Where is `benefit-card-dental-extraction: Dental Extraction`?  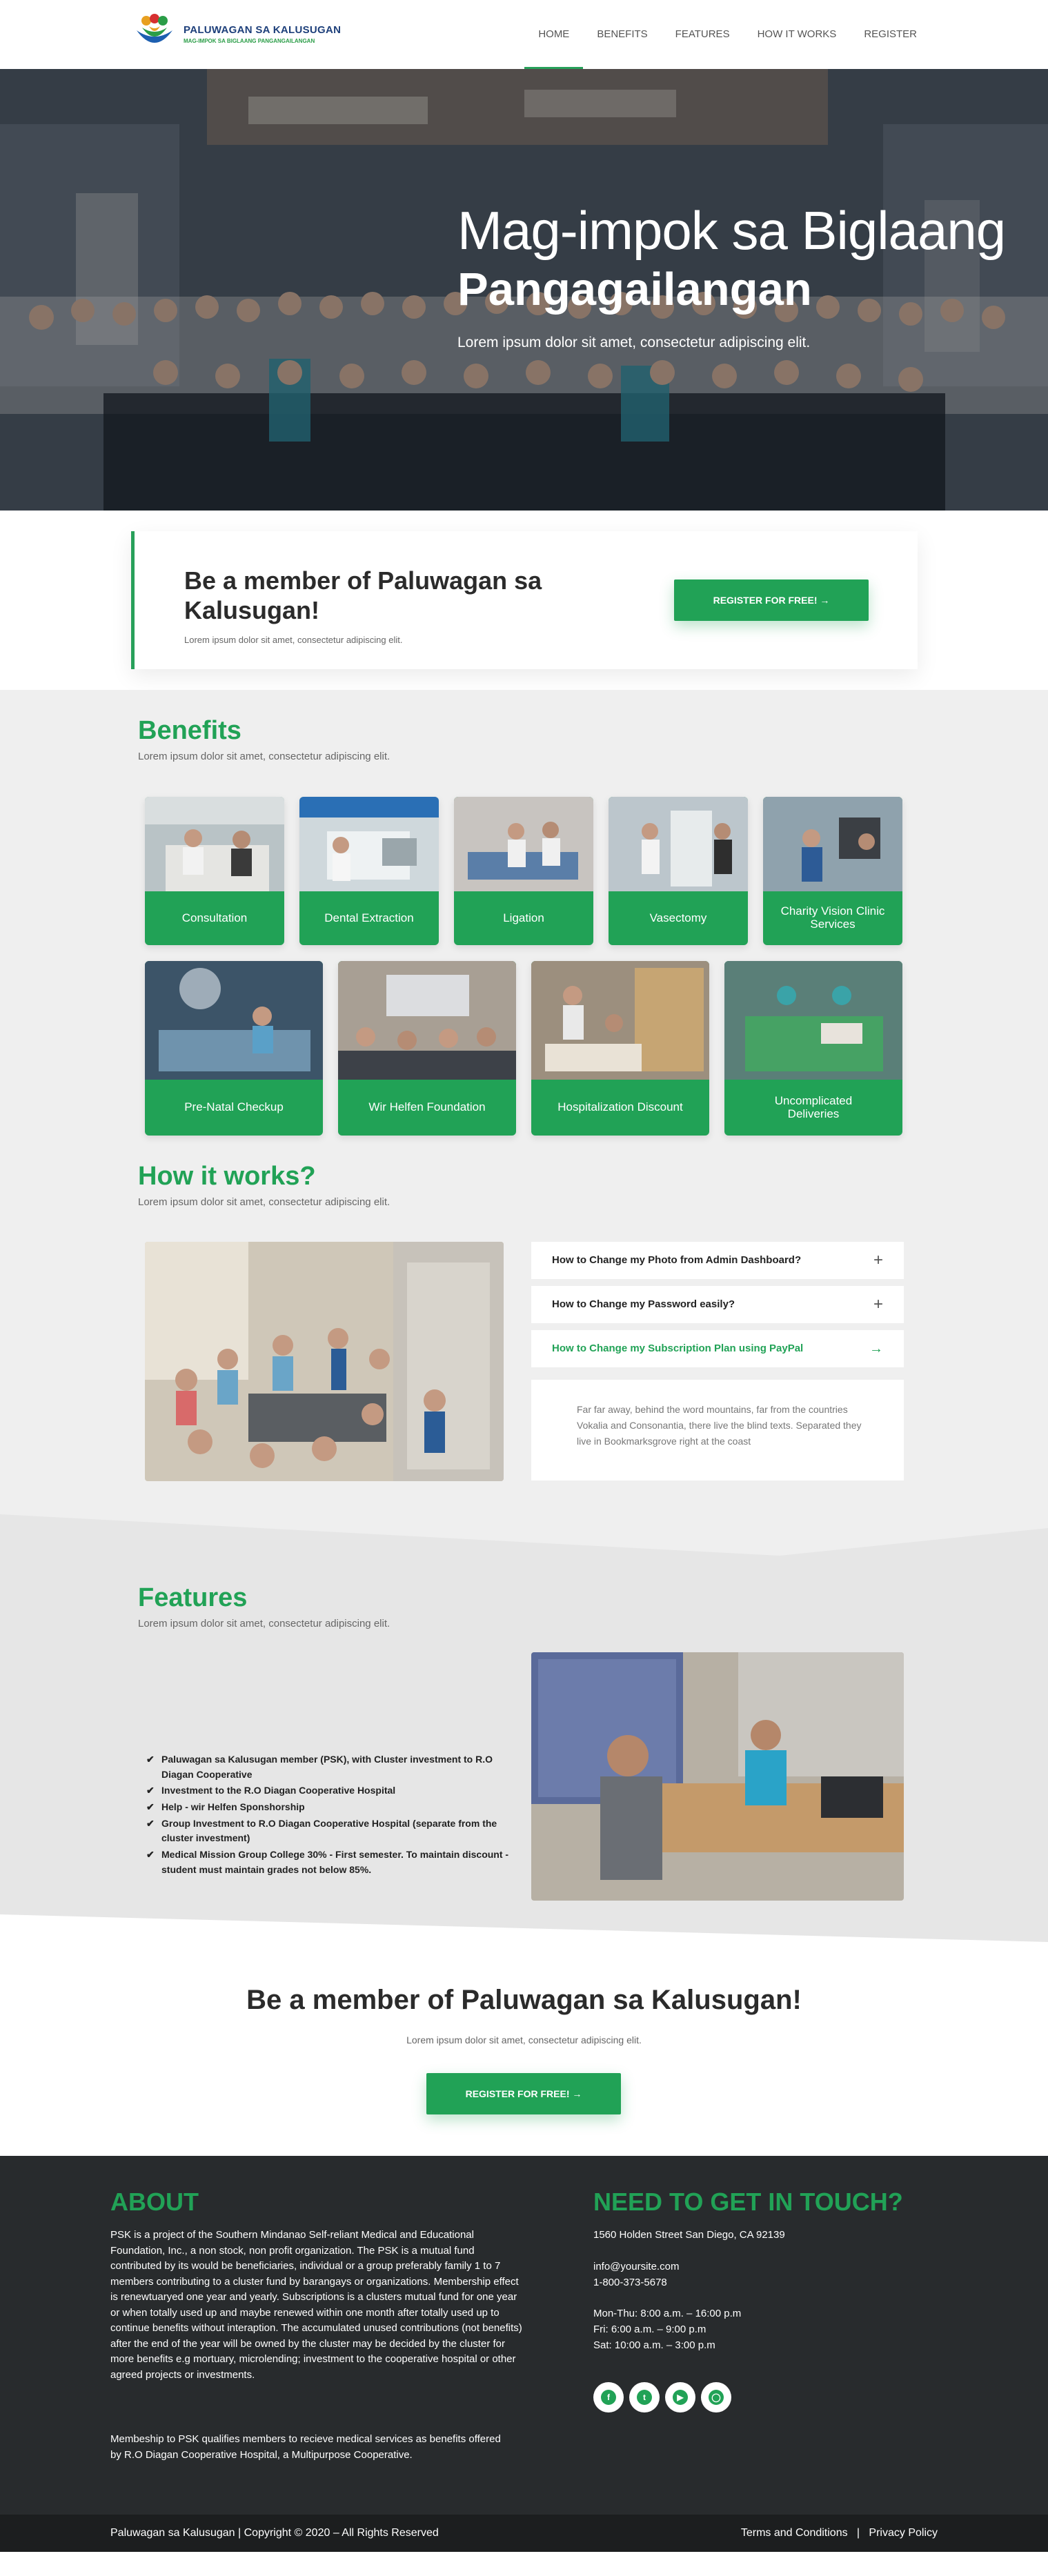 benefit-card-dental-extraction: Dental Extraction is located at coordinates (369, 871).